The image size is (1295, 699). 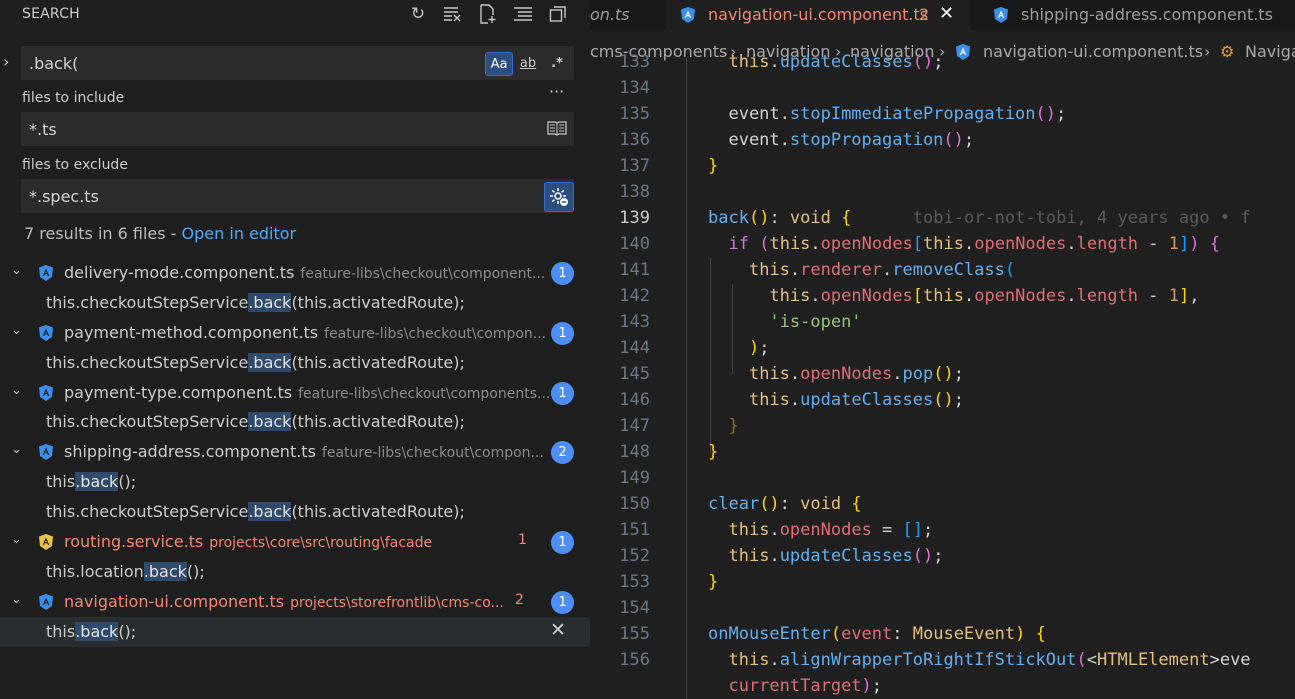 What do you see at coordinates (297, 196) in the screenshot?
I see `exclude-input: *.spec.ts` at bounding box center [297, 196].